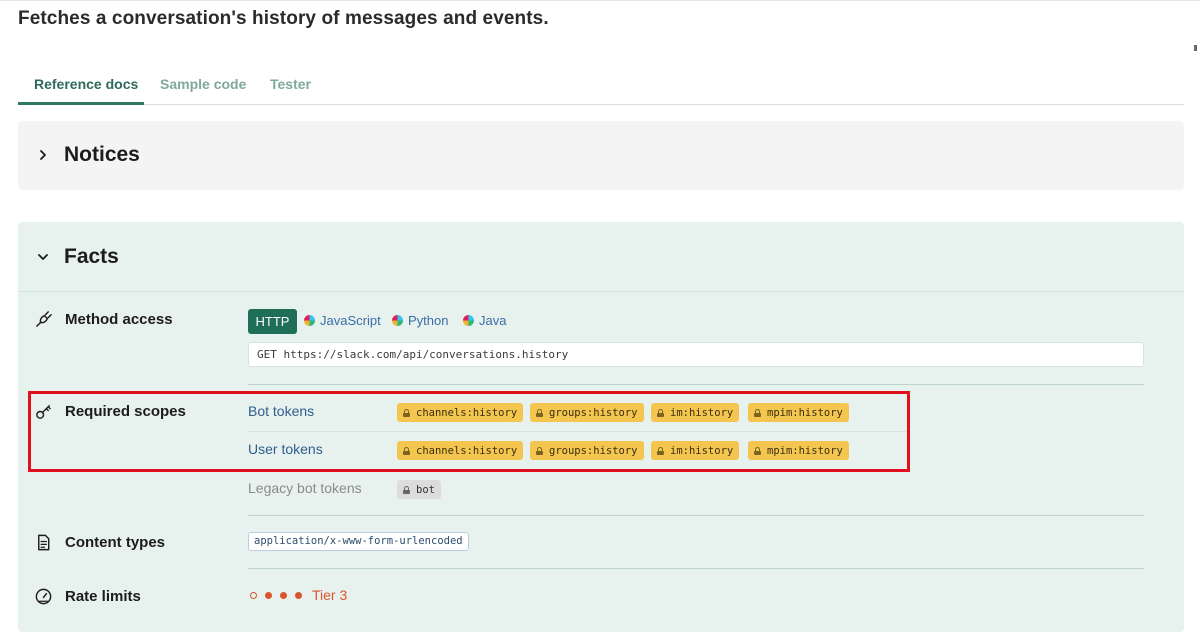  What do you see at coordinates (358, 541) in the screenshot?
I see `content-type-badge: application/x-www-form-urlencoded` at bounding box center [358, 541].